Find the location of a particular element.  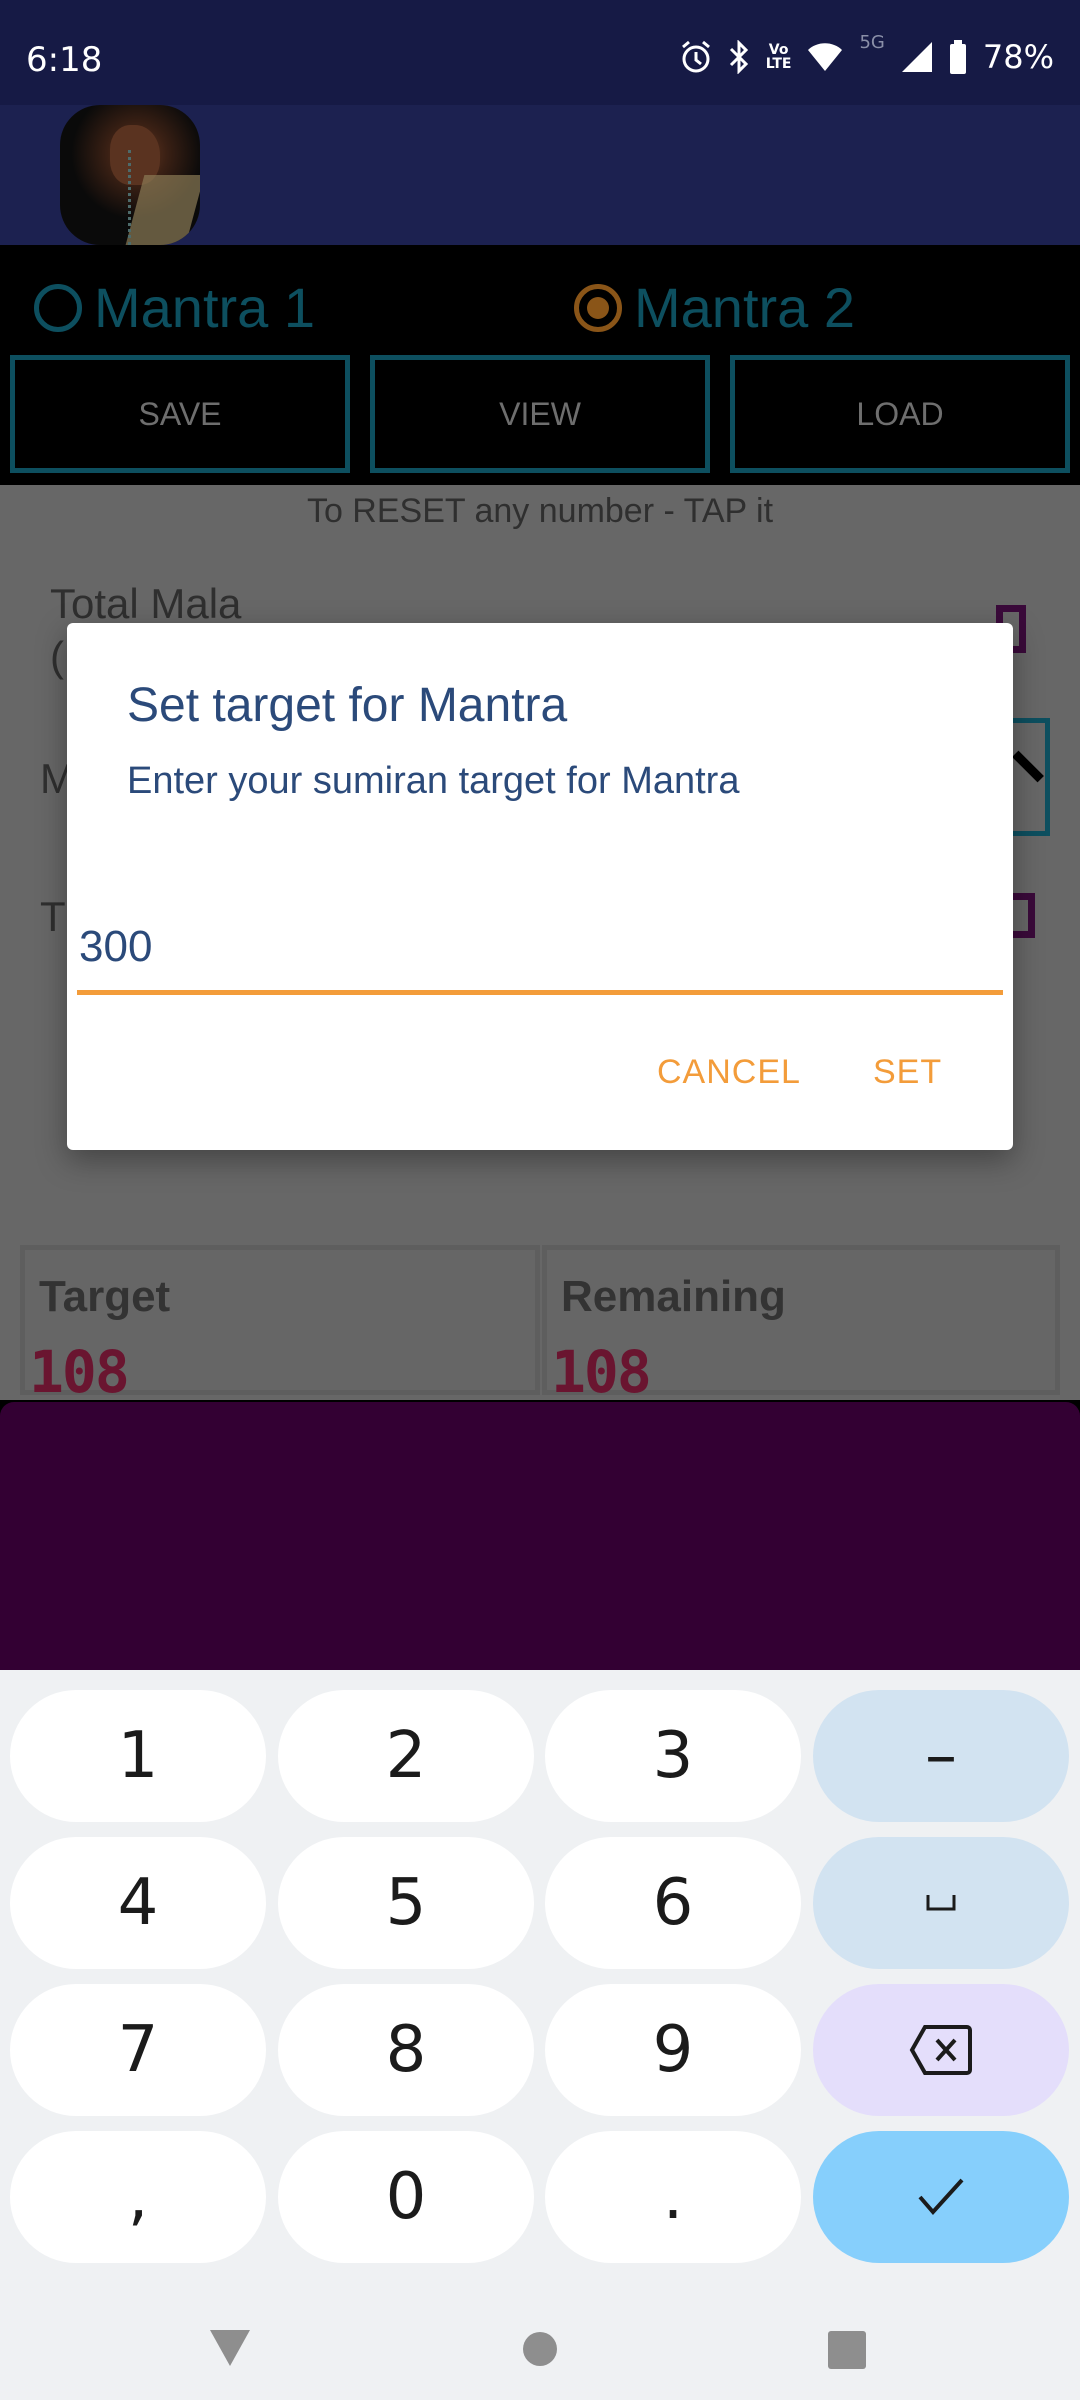

key-dash: – is located at coordinates (941, 1756).